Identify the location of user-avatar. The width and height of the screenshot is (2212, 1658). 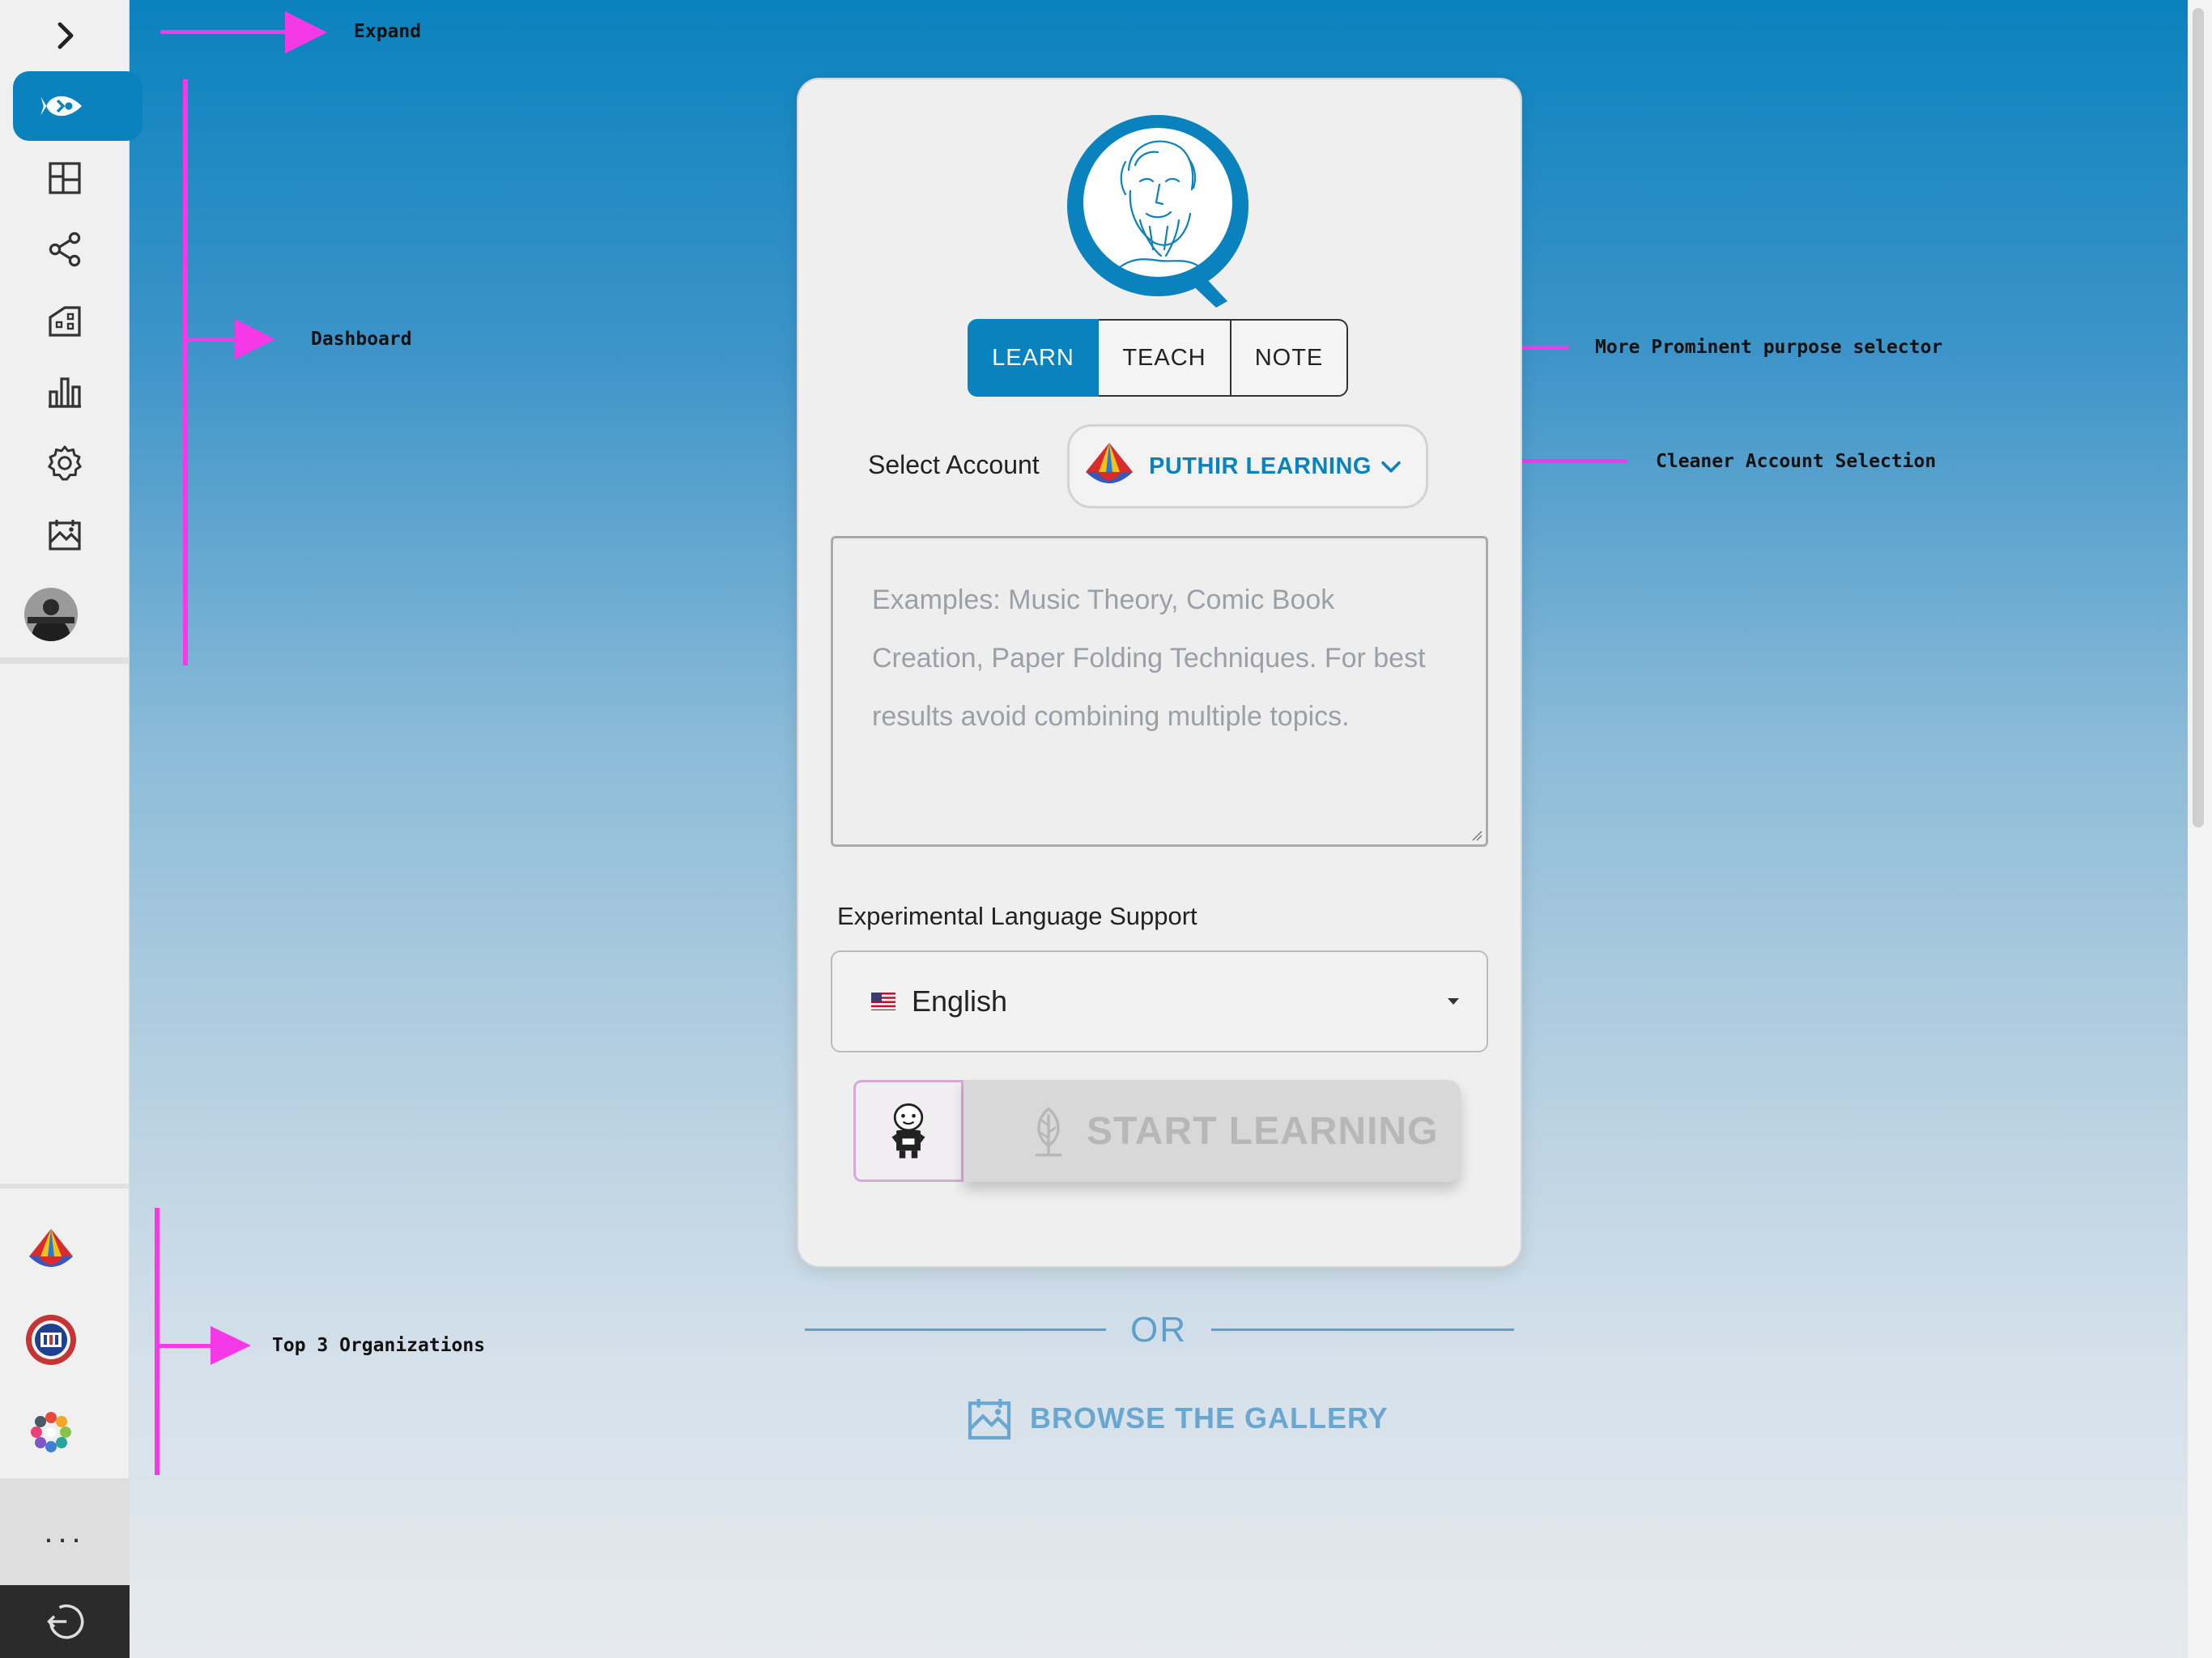
(51, 614).